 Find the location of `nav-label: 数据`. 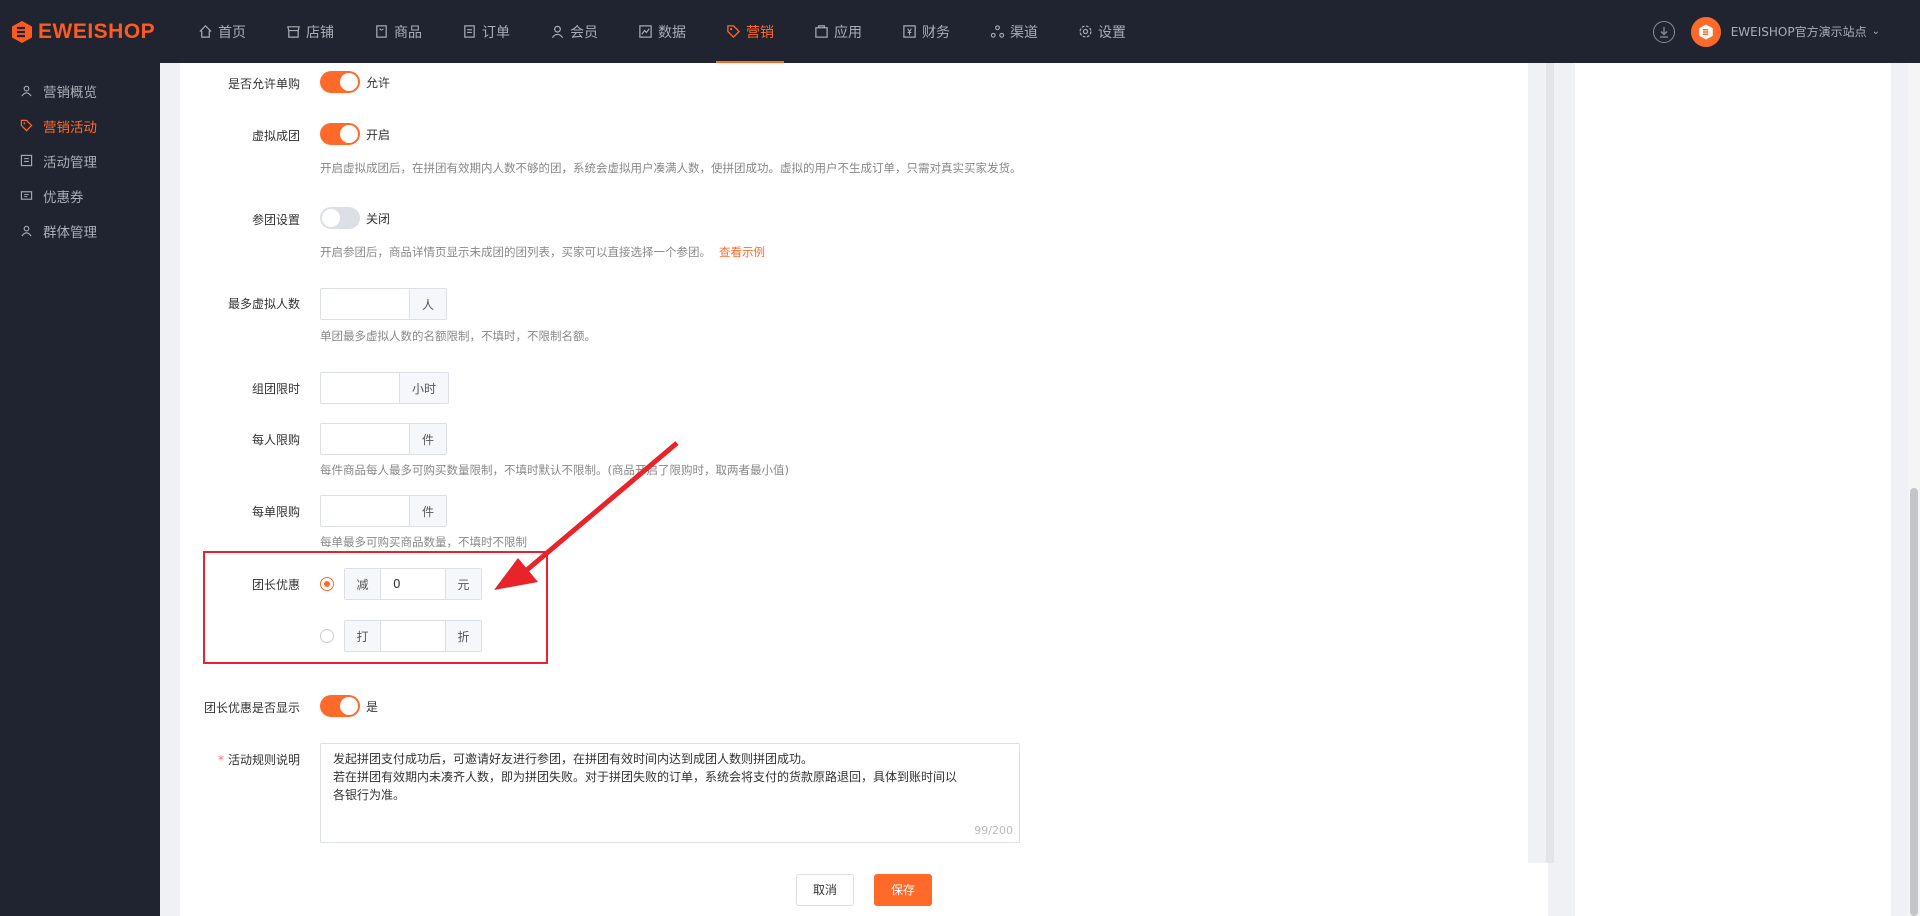

nav-label: 数据 is located at coordinates (672, 32).